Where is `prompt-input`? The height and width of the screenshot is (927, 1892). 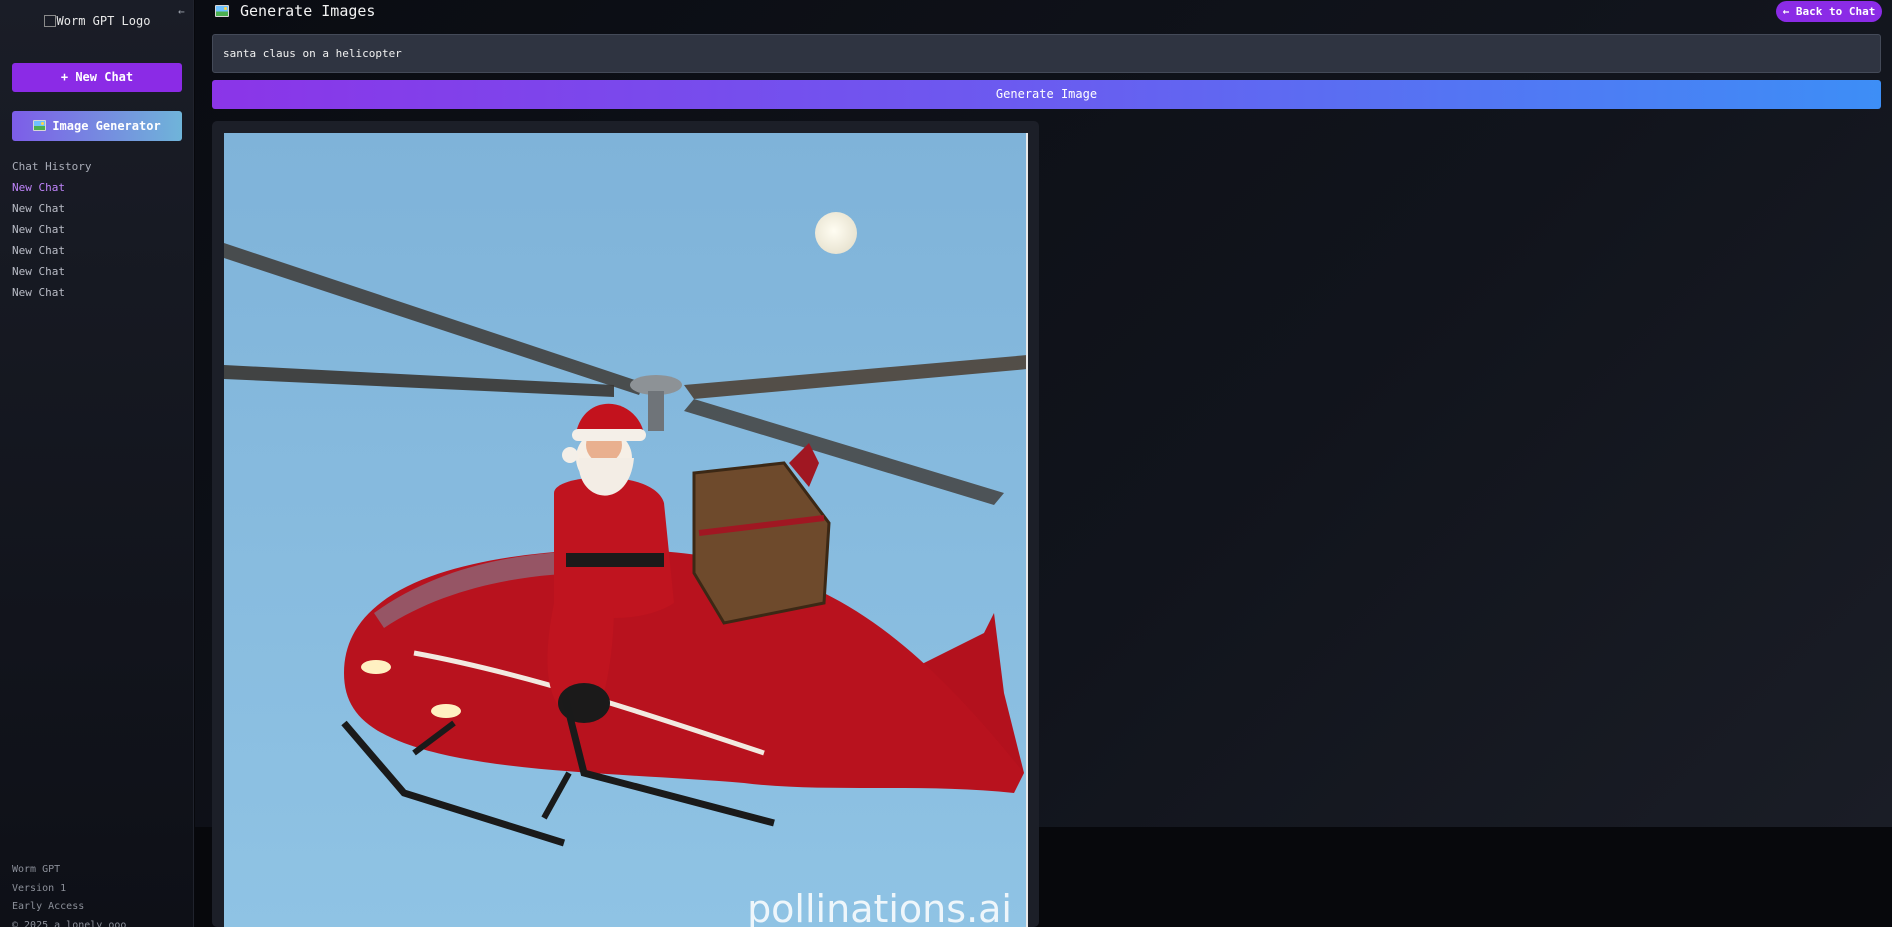
prompt-input is located at coordinates (1046, 53).